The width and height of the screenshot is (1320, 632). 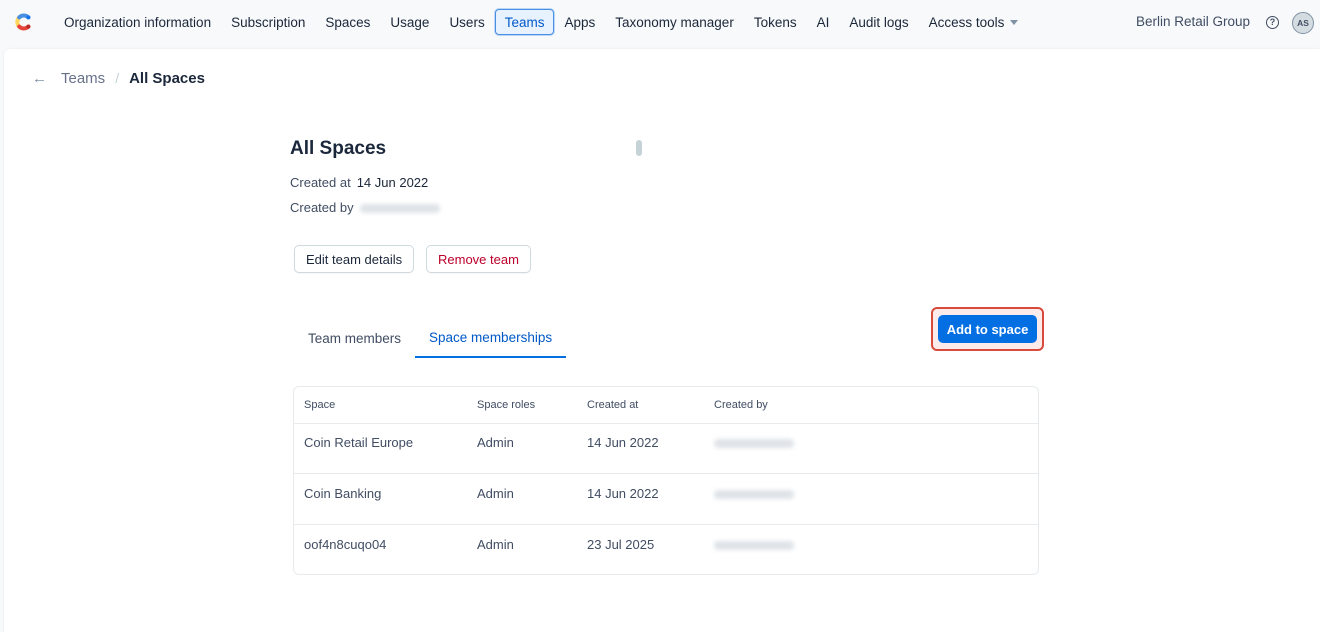 I want to click on contentful-logo-icon, so click(x=23, y=22).